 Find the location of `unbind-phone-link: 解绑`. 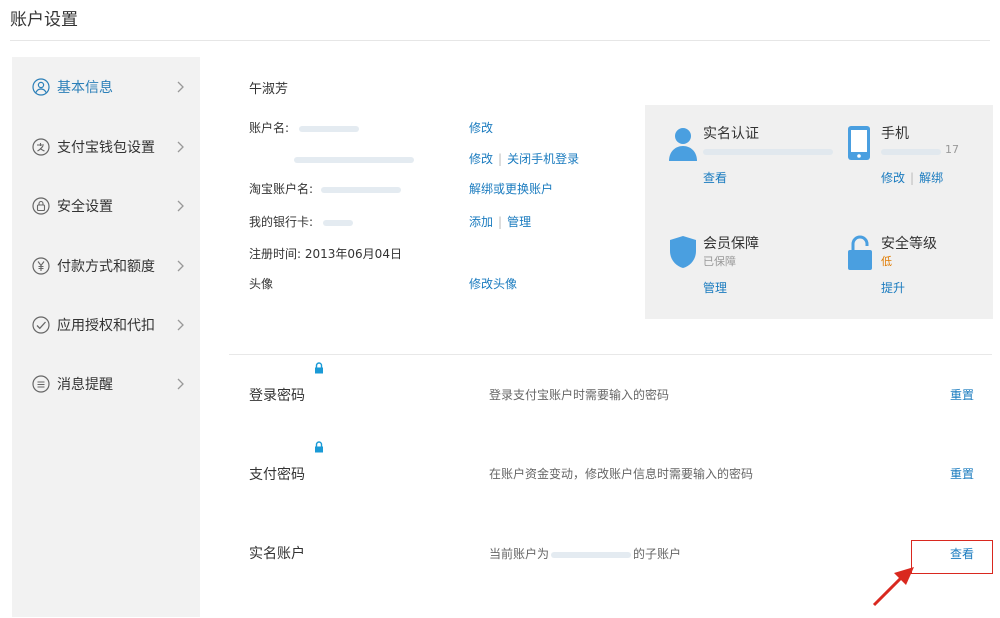

unbind-phone-link: 解绑 is located at coordinates (931, 178).